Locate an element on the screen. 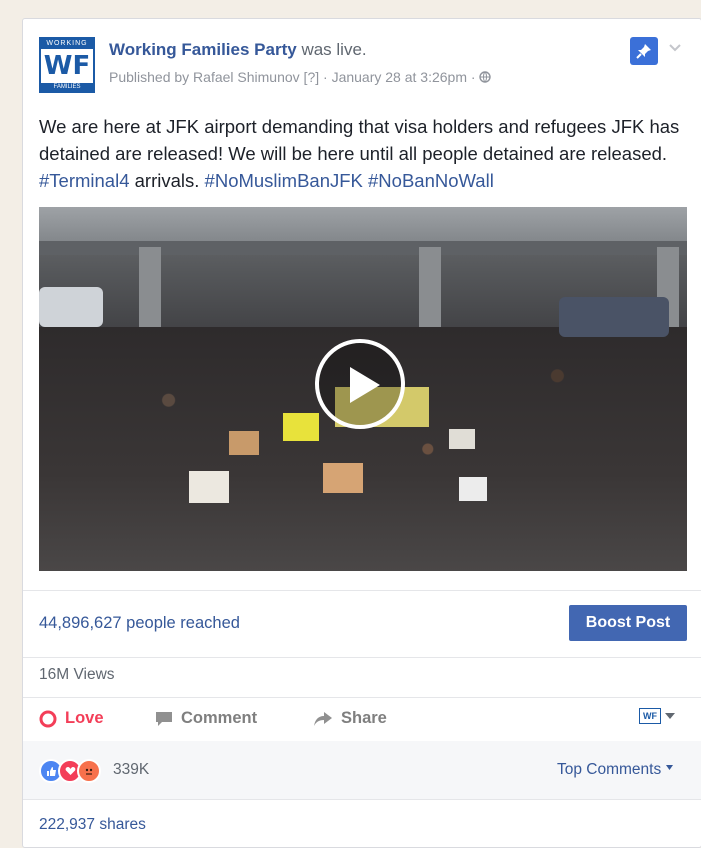 The image size is (701, 848). logo-mark: WF is located at coordinates (67, 66).